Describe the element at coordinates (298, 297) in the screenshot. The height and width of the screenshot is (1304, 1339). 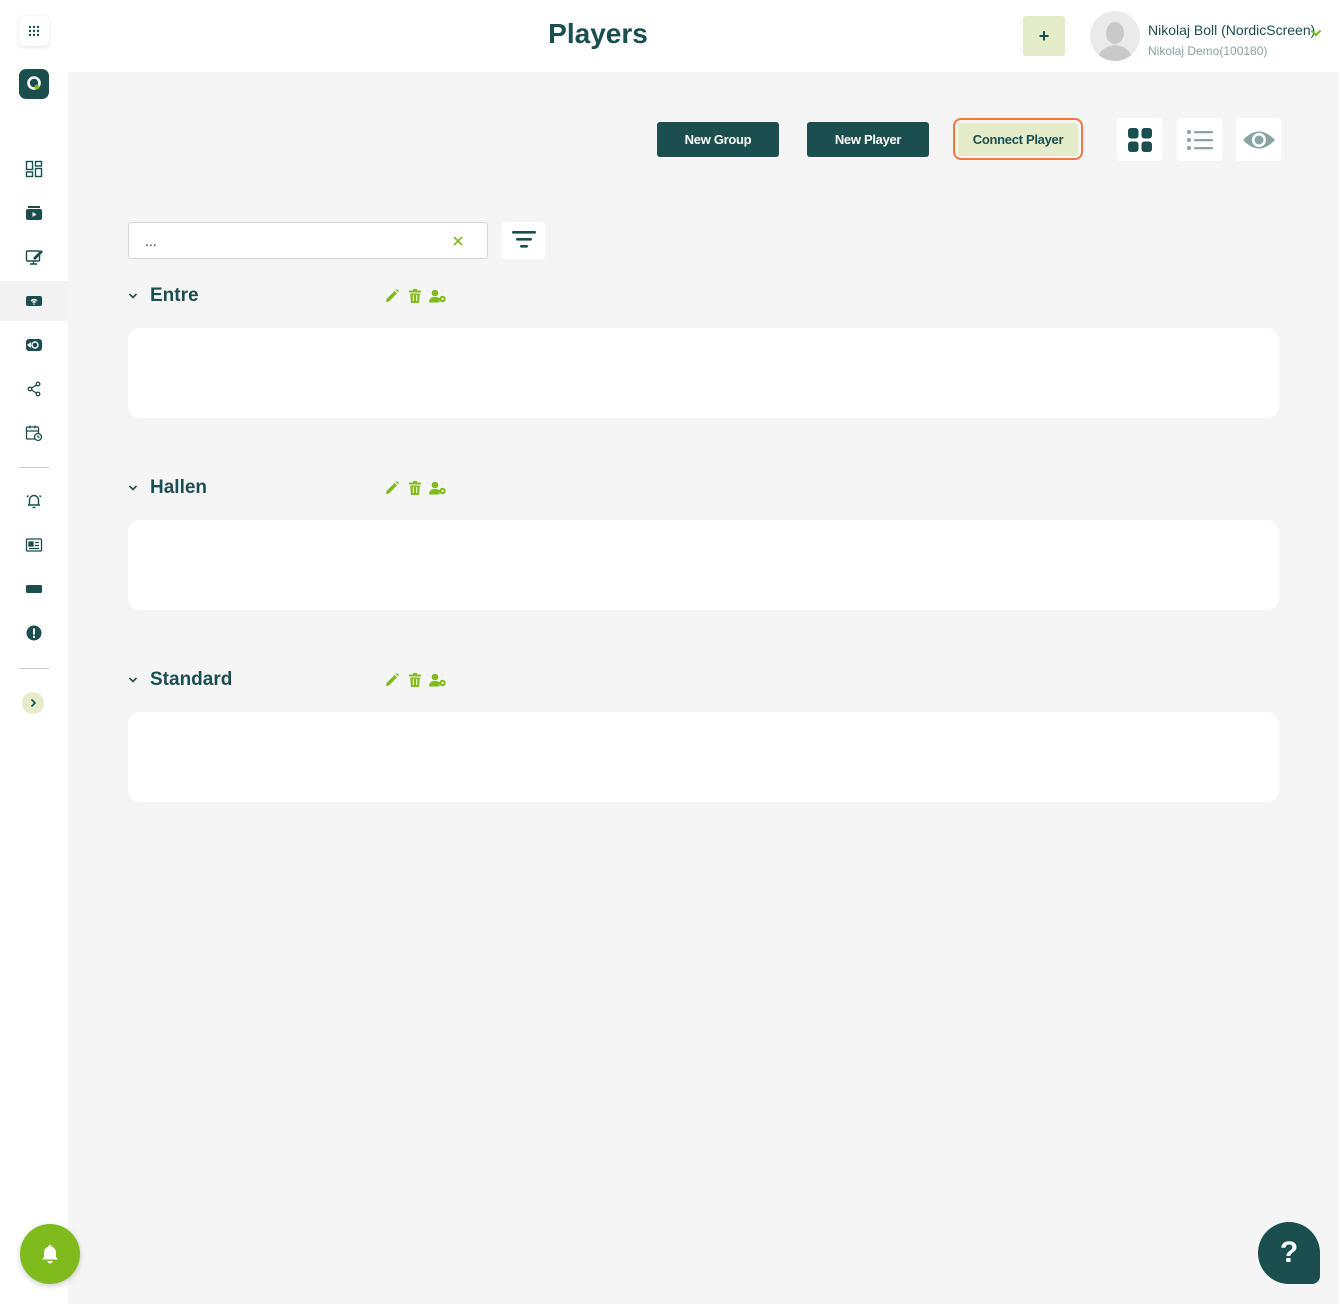
I see `group-header: Entre` at that location.